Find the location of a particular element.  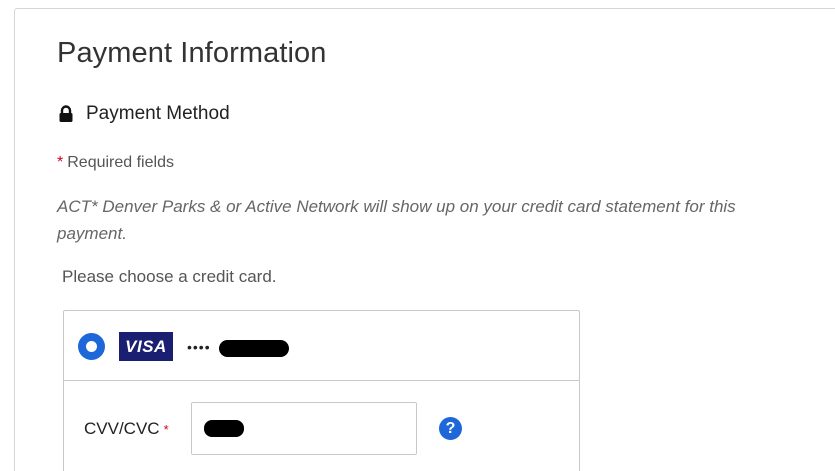

lock-icon is located at coordinates (66, 114).